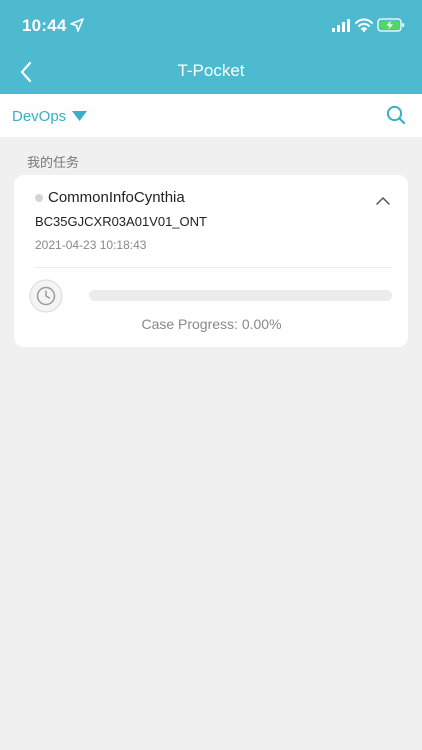 The image size is (422, 750). I want to click on filter-bar: DevOps, so click(211, 115).